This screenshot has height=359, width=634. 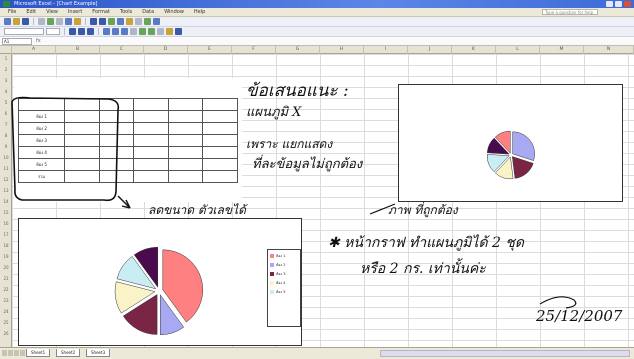 I want to click on column-header: K, so click(x=474, y=50).